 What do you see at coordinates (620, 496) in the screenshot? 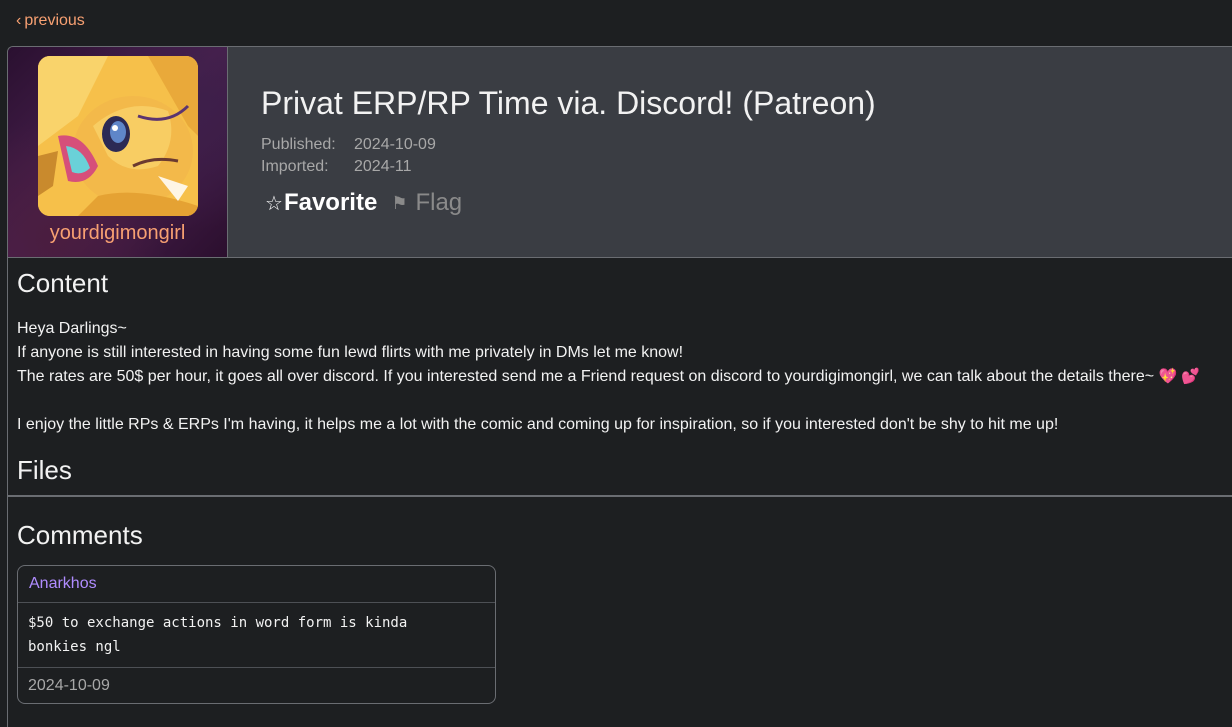
I see `section-divider` at bounding box center [620, 496].